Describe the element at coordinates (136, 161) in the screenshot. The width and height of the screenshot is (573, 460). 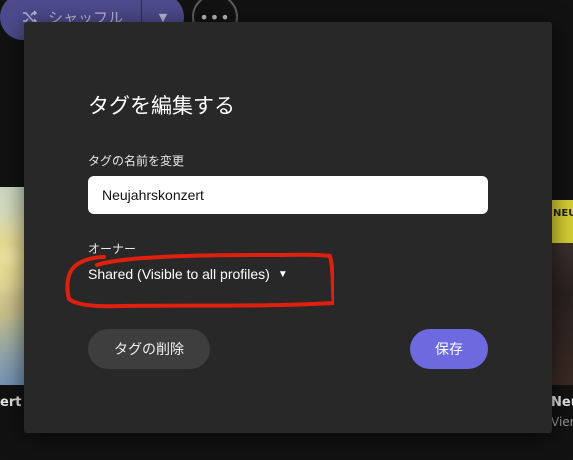
I see `rename-label: タグの名前を変更` at that location.